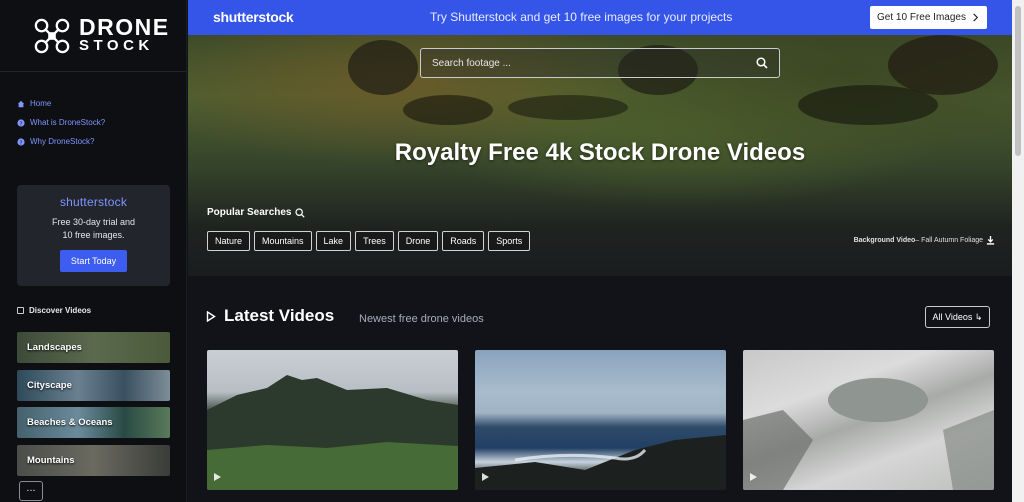 The height and width of the screenshot is (502, 1024). I want to click on ocean-thumbnail-art, so click(600, 462).